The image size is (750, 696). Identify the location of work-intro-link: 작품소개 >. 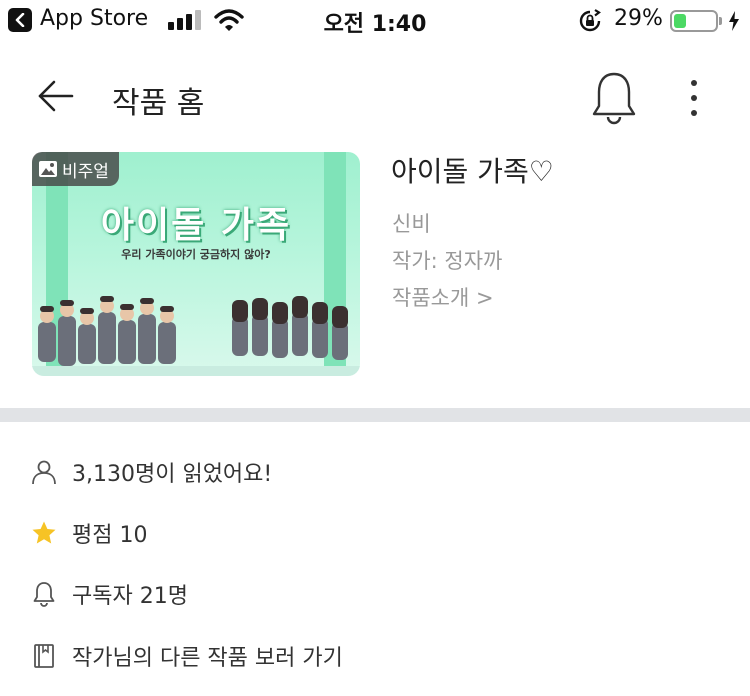
(443, 297).